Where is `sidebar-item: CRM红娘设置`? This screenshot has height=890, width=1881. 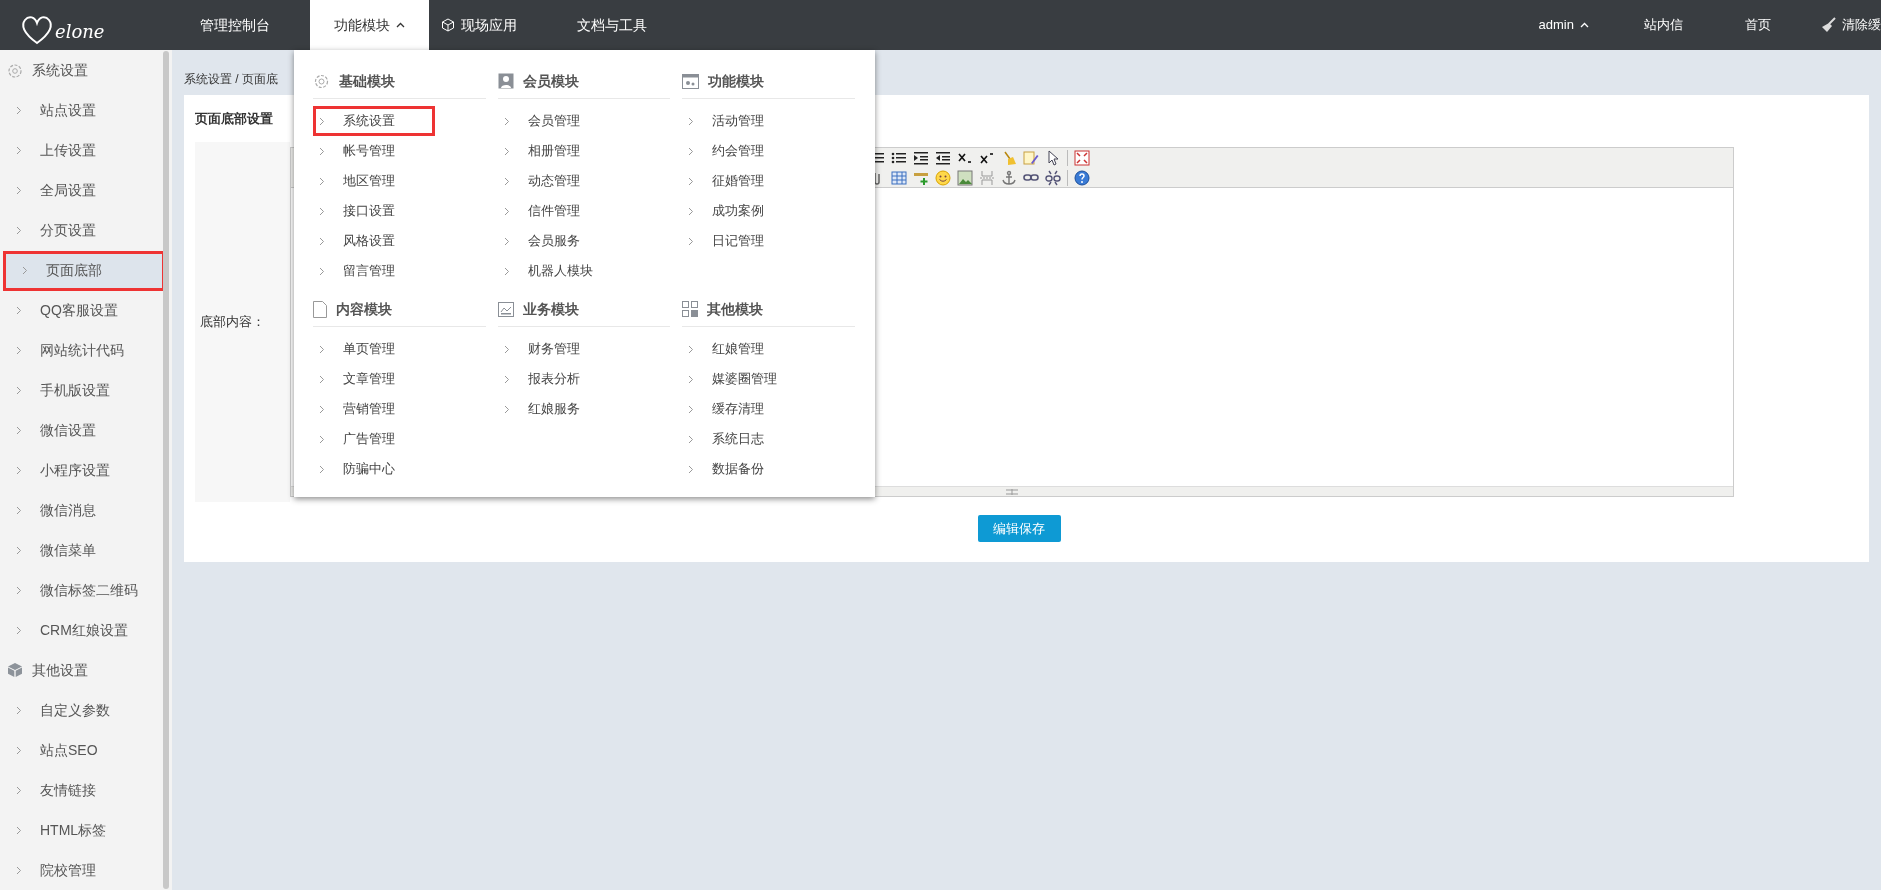
sidebar-item: CRM红娘设置 is located at coordinates (81, 630).